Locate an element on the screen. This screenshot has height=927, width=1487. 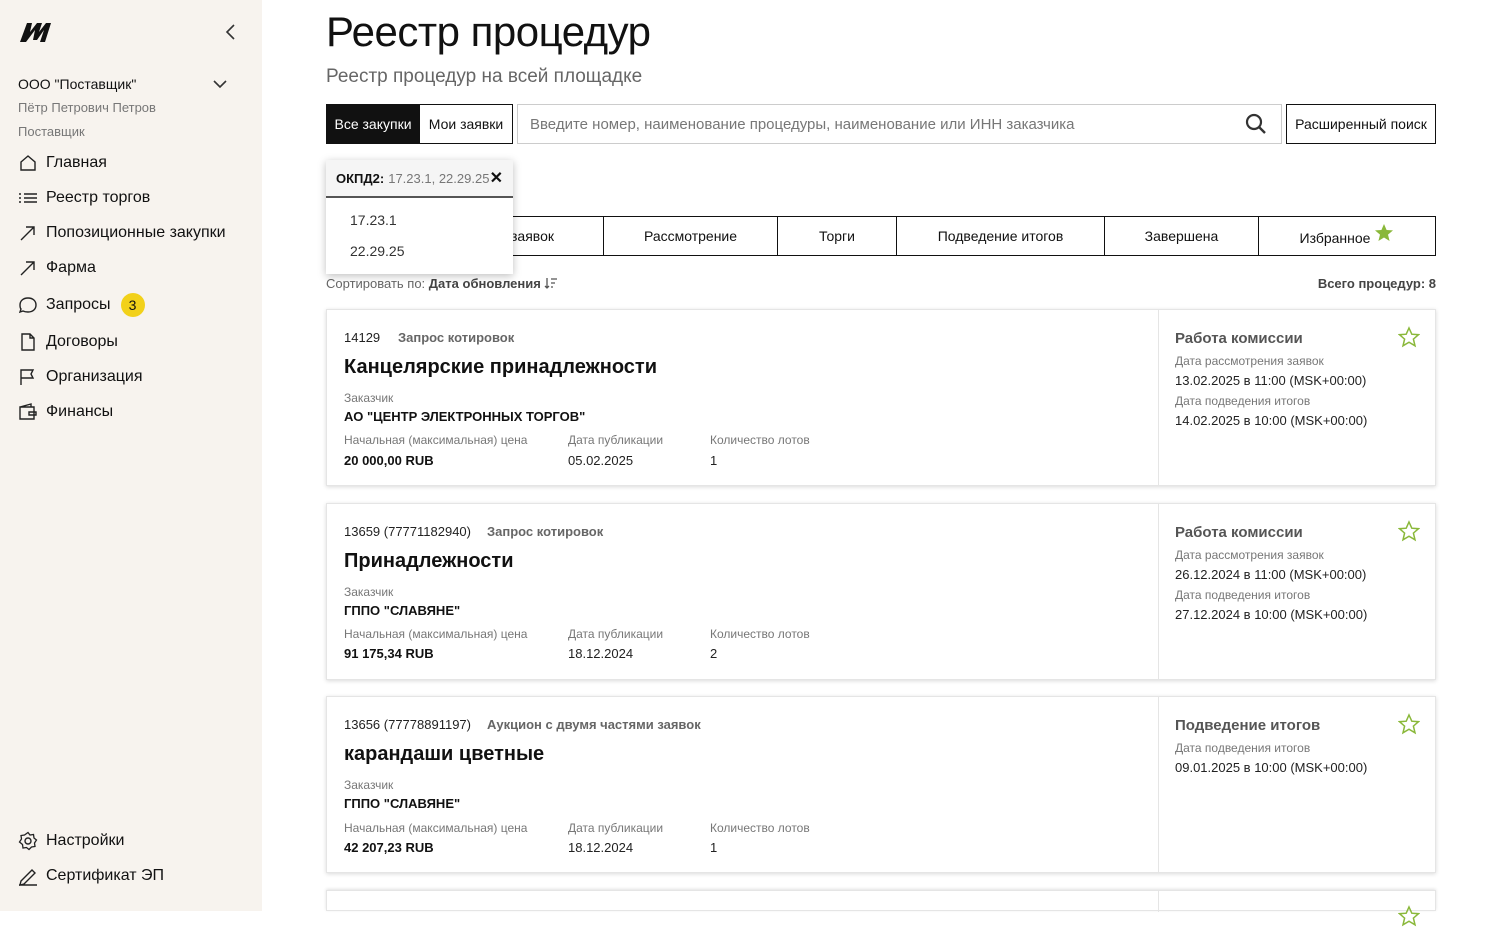
chevron-down-icon is located at coordinates (220, 84).